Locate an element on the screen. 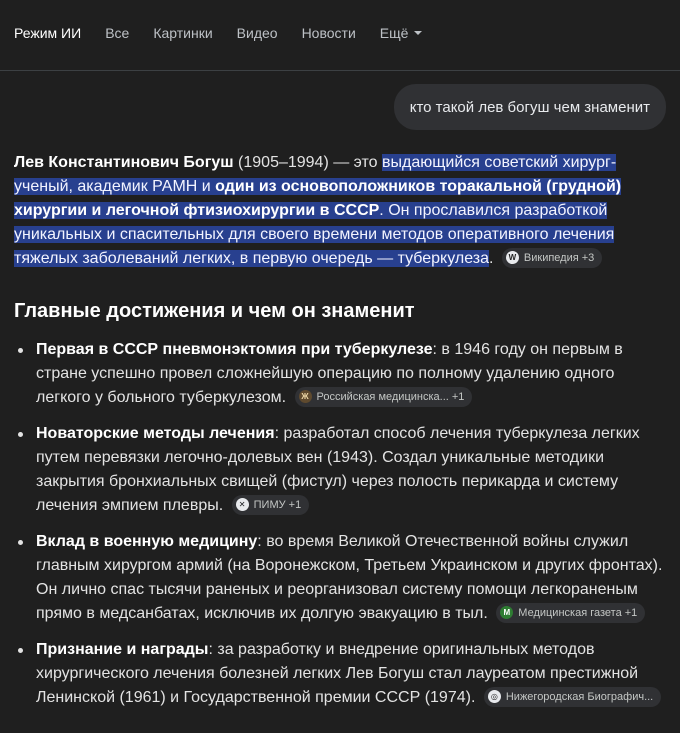 The image size is (680, 733). wikipedia-icon: W is located at coordinates (512, 258).